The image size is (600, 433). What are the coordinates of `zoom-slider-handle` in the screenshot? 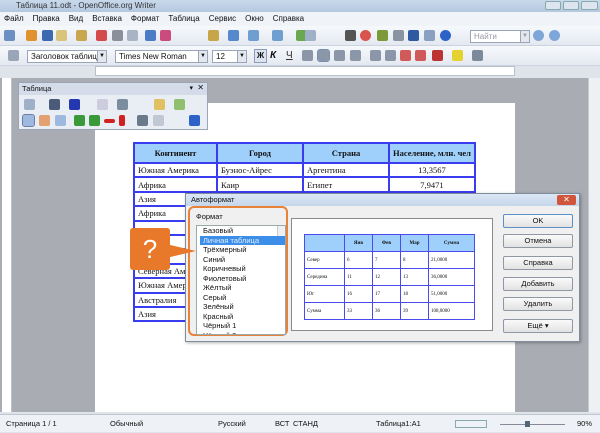 It's located at (527, 424).